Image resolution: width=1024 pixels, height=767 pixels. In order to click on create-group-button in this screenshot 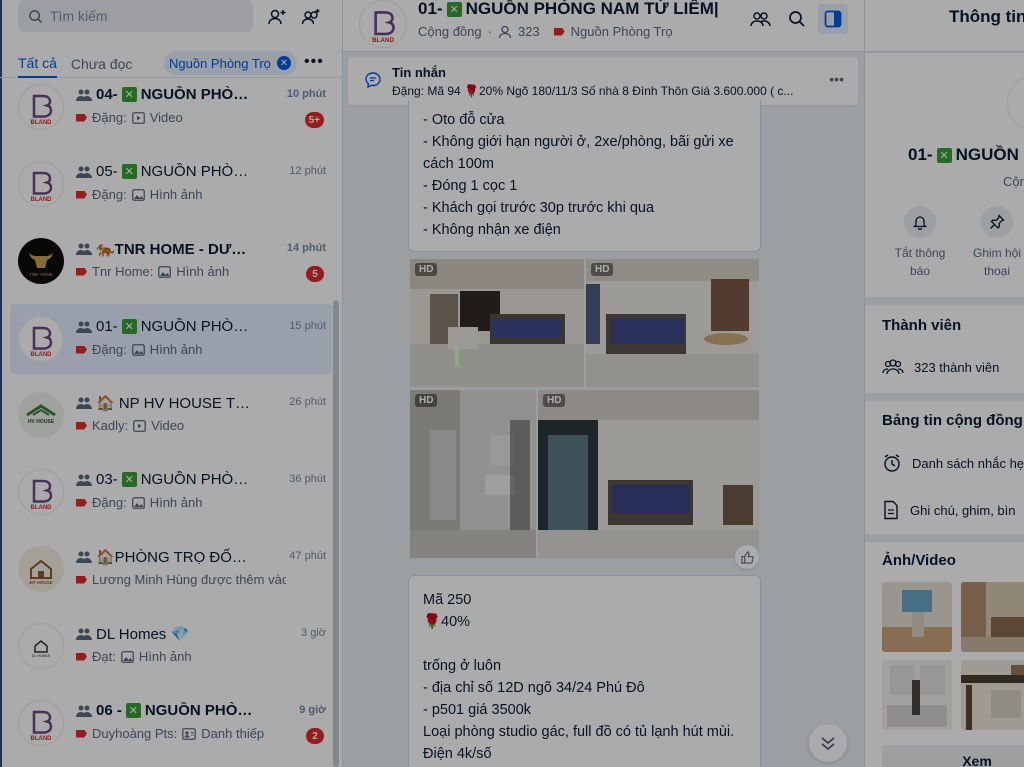, I will do `click(311, 17)`.